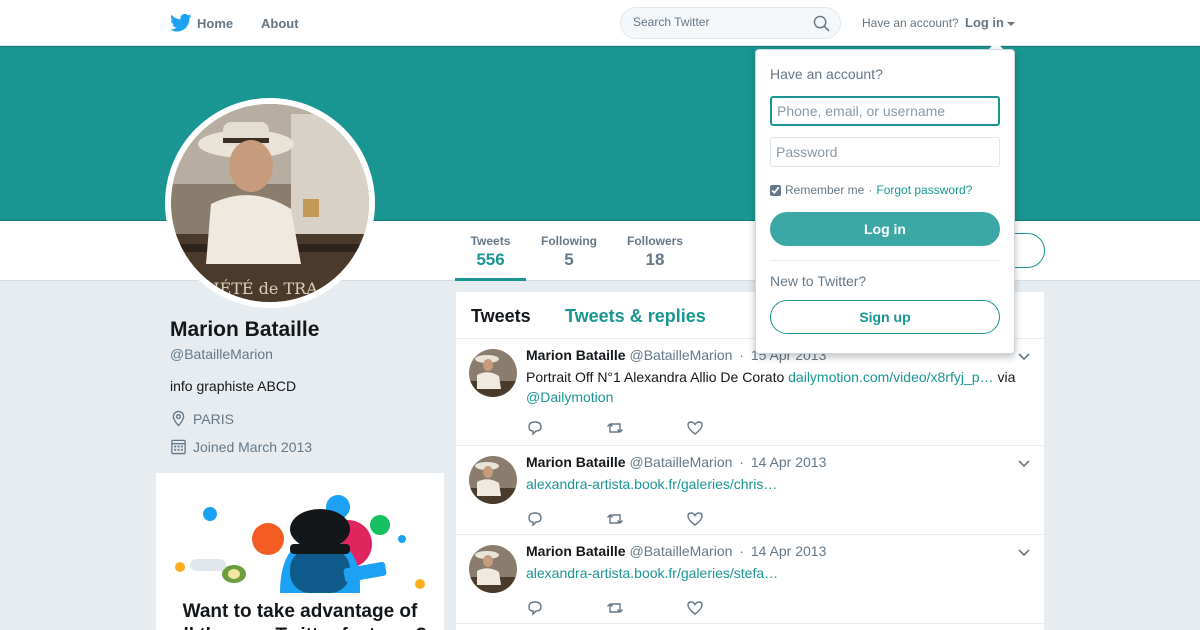 This screenshot has height=630, width=1200. I want to click on remember-row: Remember me · Forgot password?, so click(871, 190).